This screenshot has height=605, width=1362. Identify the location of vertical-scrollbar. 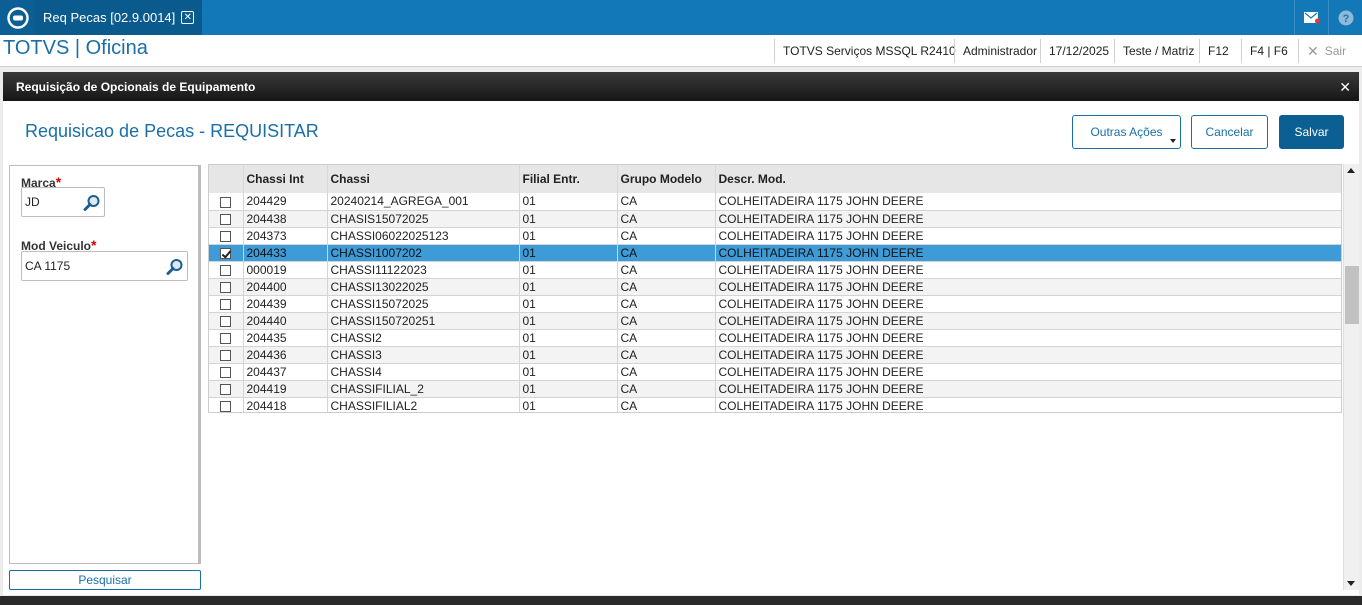
(1351, 377).